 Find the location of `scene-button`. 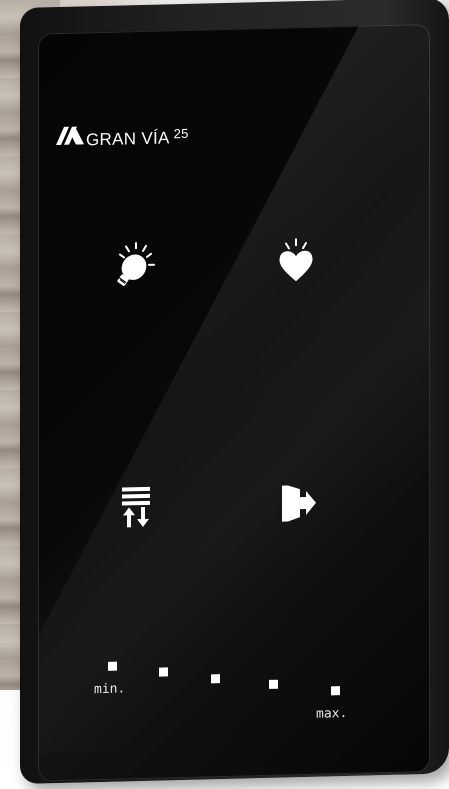

scene-button is located at coordinates (296, 261).